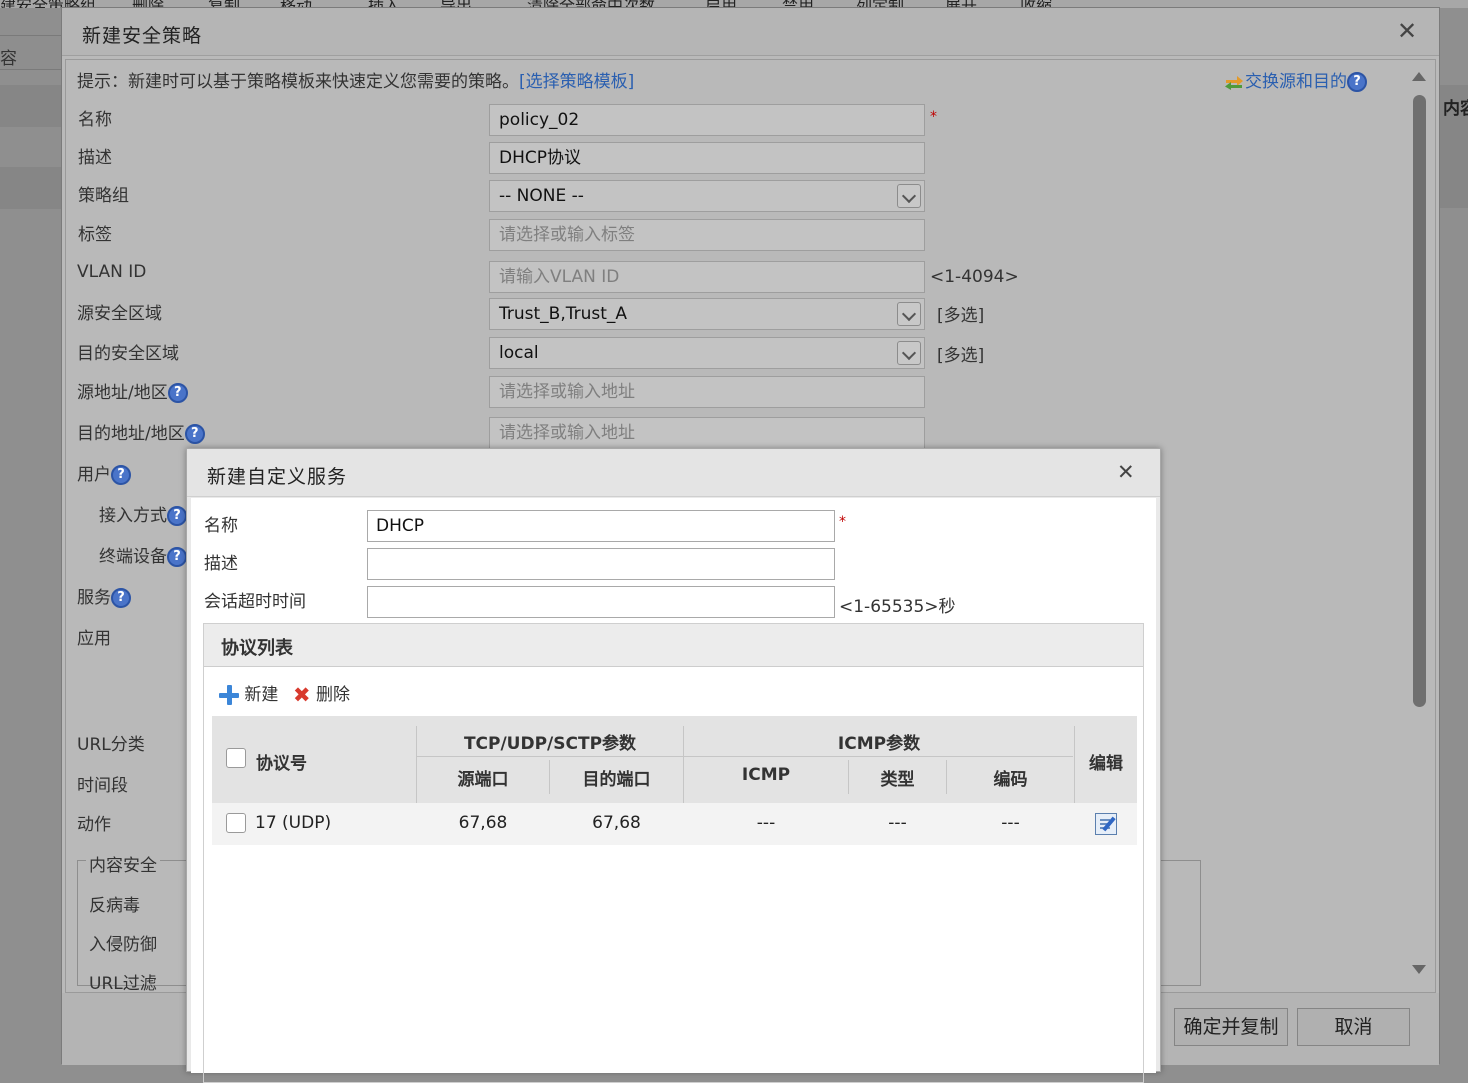  I want to click on swap-icon, so click(1234, 83).